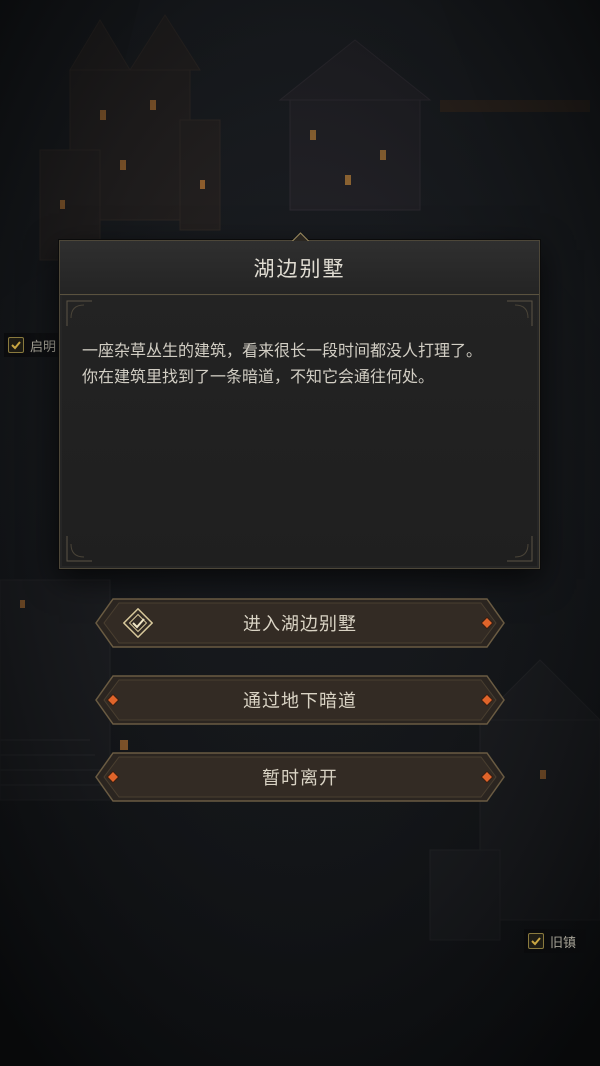  Describe the element at coordinates (43, 347) in the screenshot. I see `location-name: 启明` at that location.